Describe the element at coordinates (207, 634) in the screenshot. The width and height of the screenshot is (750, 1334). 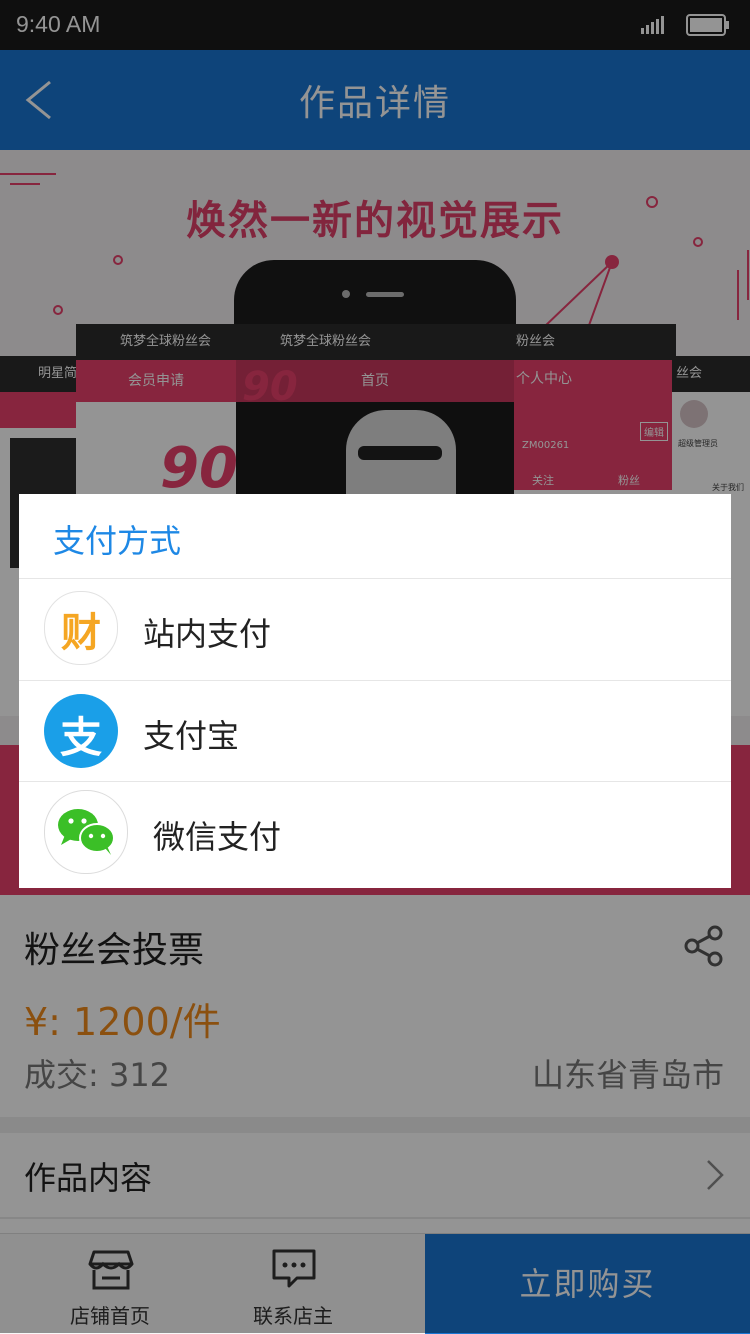
I see `pay-option-label: 站内支付` at that location.